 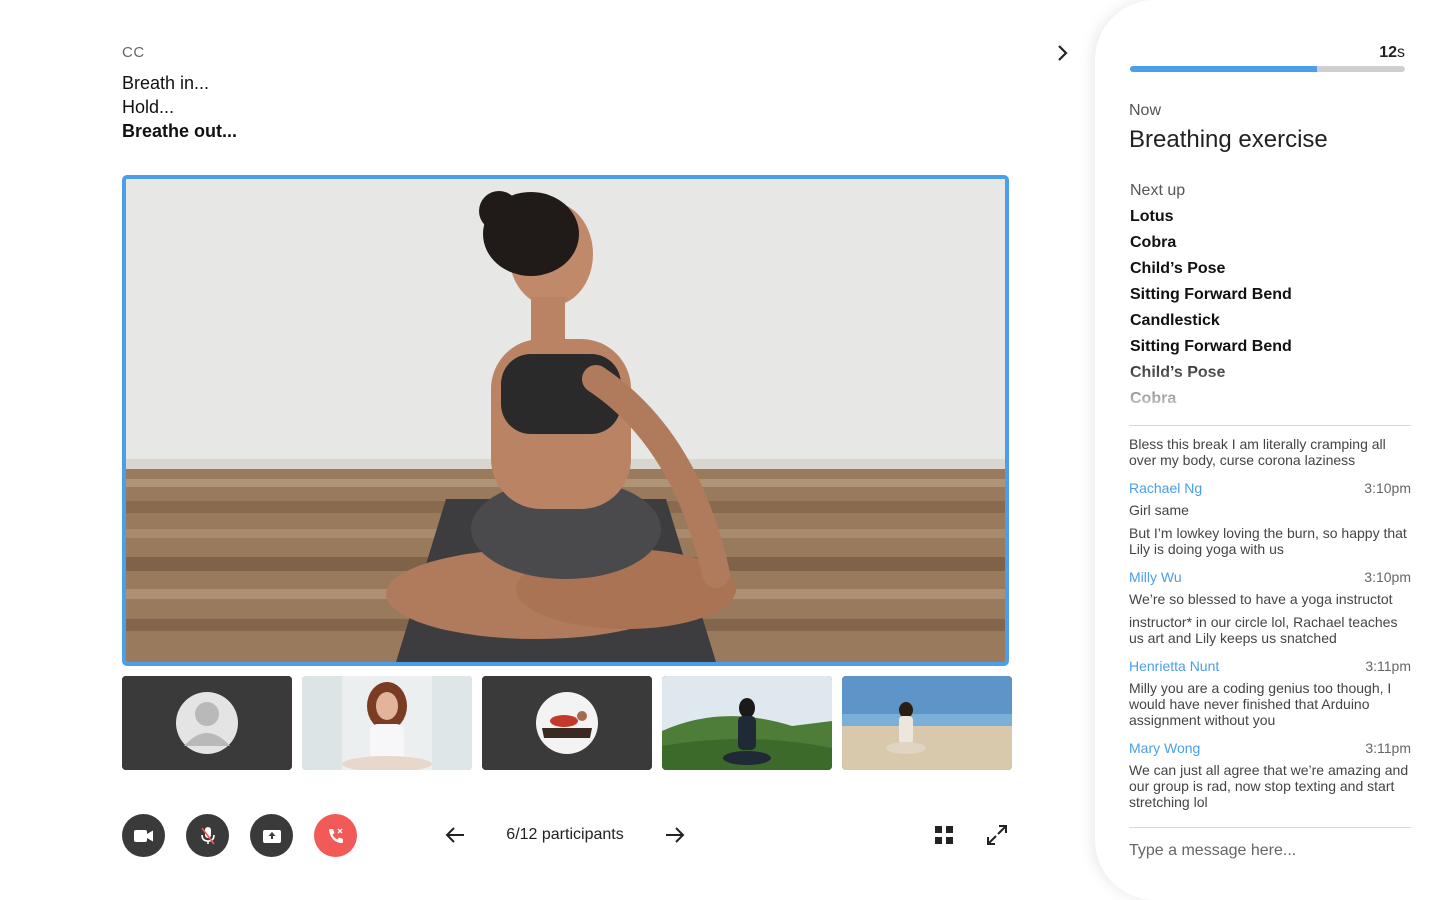 What do you see at coordinates (1158, 190) in the screenshot?
I see `next-up-label: Next up` at bounding box center [1158, 190].